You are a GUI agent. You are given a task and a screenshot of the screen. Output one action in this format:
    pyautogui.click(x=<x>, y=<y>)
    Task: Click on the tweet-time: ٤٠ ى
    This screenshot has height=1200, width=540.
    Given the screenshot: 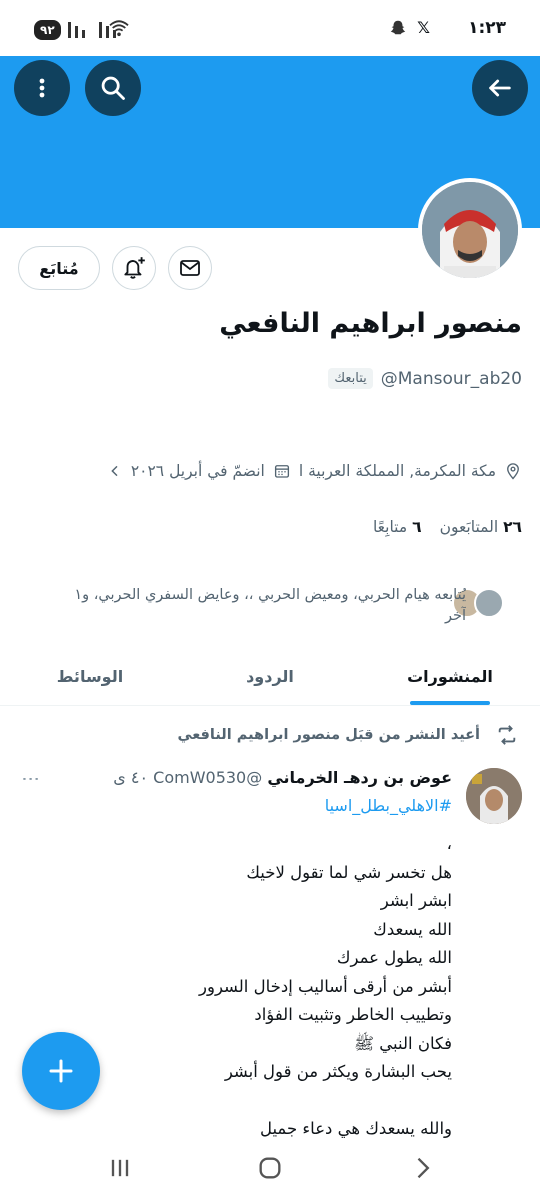 What is the action you would take?
    pyautogui.click(x=131, y=777)
    